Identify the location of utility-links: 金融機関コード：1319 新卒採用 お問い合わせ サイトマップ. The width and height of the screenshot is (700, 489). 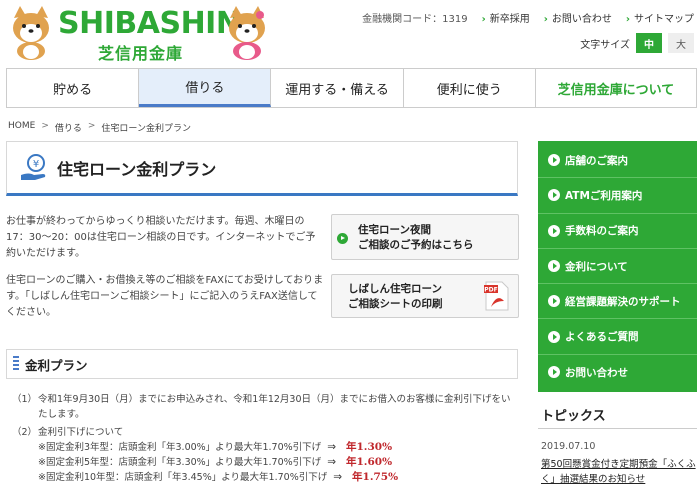
(528, 17).